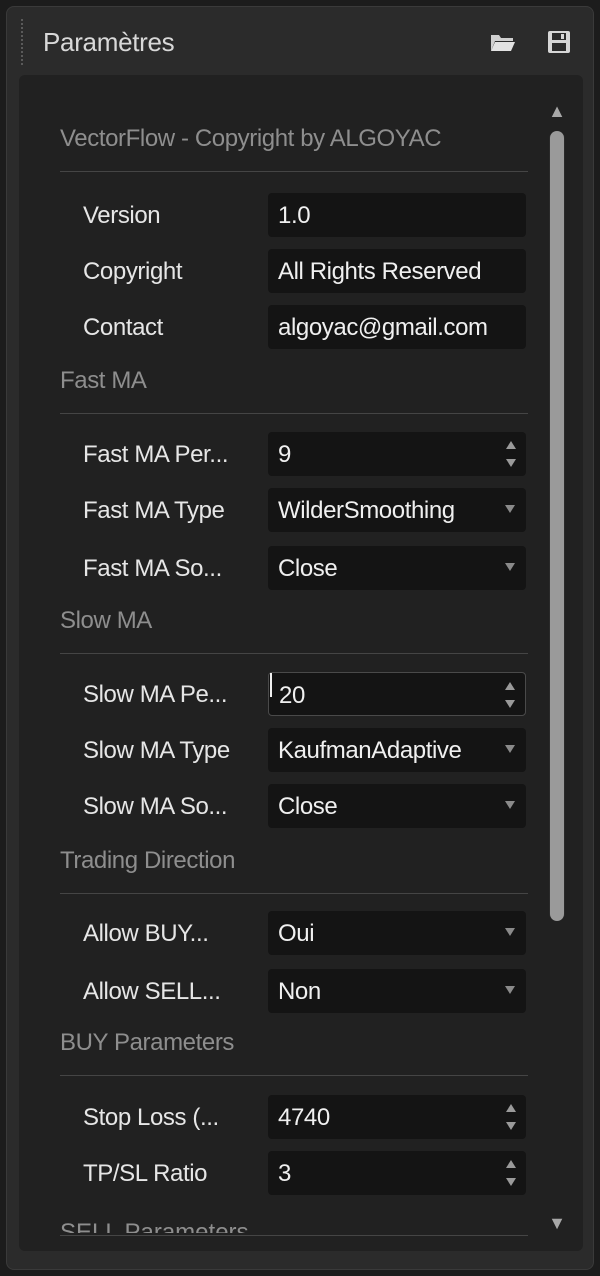 The height and width of the screenshot is (1276, 600). What do you see at coordinates (397, 806) in the screenshot?
I see `param-dropdown-slow-ma-so: Close` at bounding box center [397, 806].